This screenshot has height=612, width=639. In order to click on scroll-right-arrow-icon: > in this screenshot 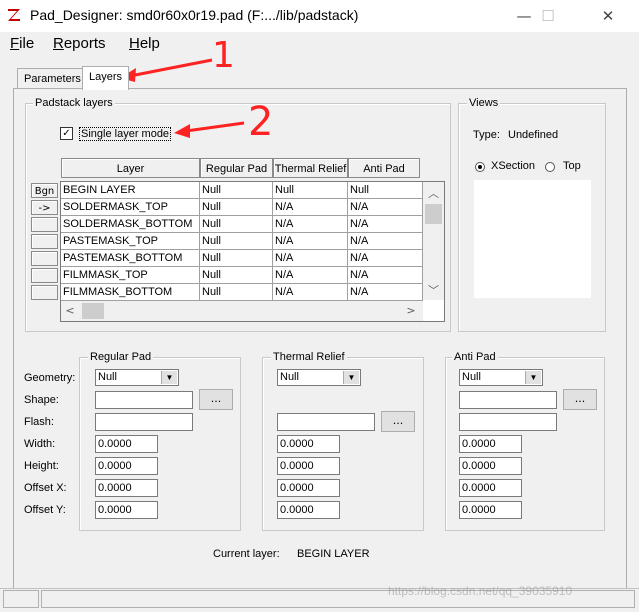, I will do `click(411, 310)`.